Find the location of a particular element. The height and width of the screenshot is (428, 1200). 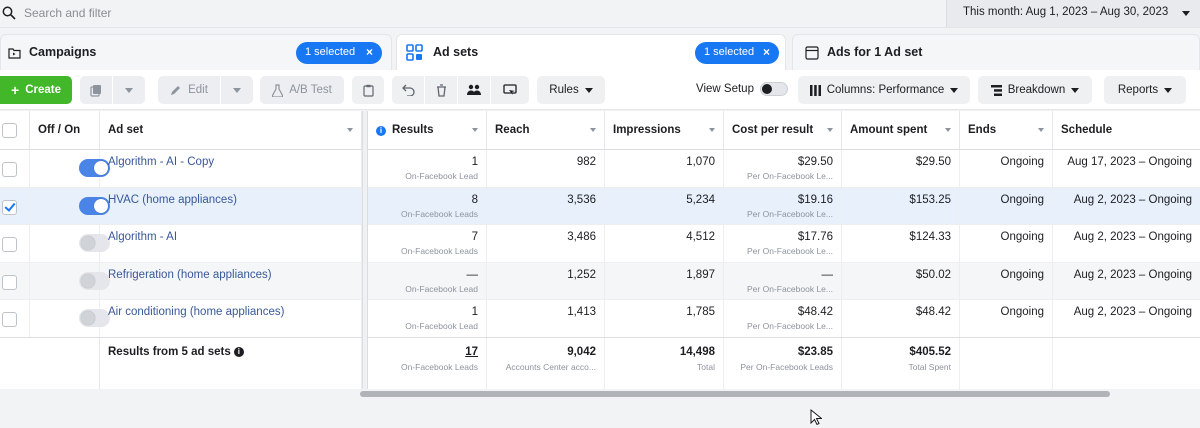

people-icon is located at coordinates (474, 89).